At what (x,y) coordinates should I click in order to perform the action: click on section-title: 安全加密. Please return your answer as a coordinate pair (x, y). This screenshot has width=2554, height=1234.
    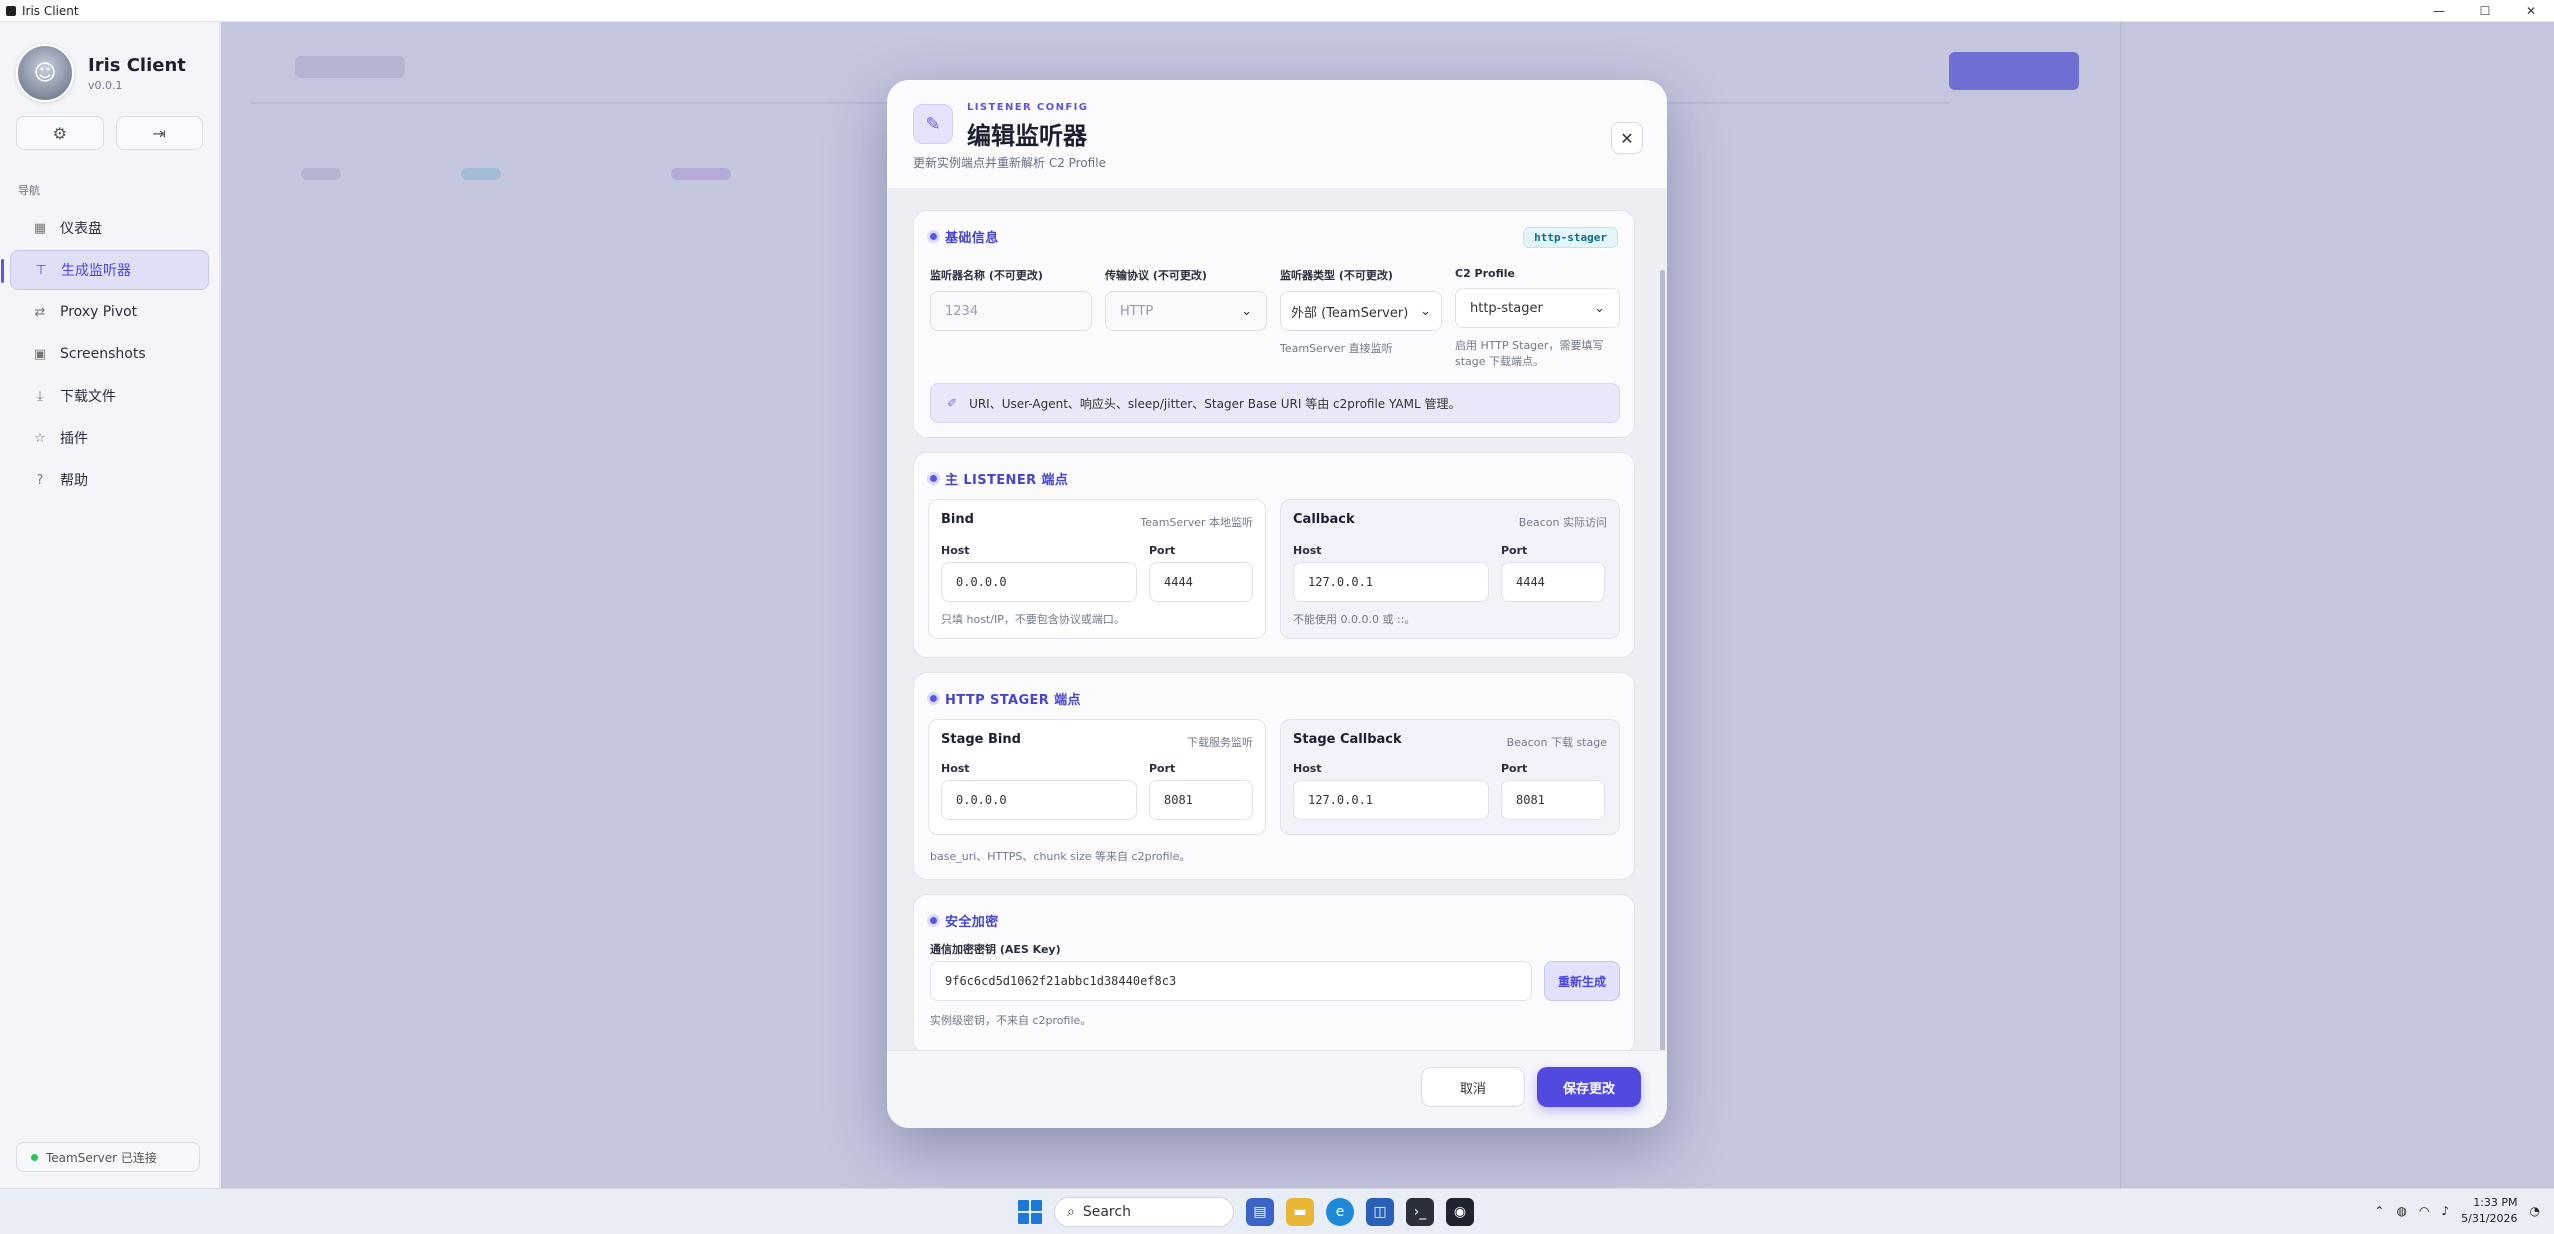
    Looking at the image, I should click on (1274, 920).